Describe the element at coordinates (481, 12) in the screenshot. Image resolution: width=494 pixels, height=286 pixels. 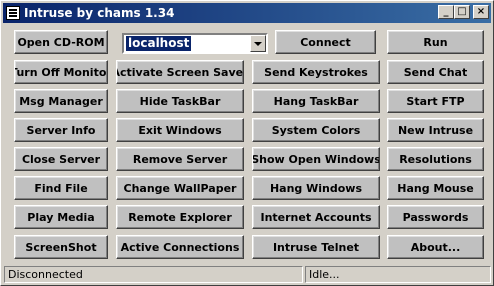
I see `close-button: ×` at that location.